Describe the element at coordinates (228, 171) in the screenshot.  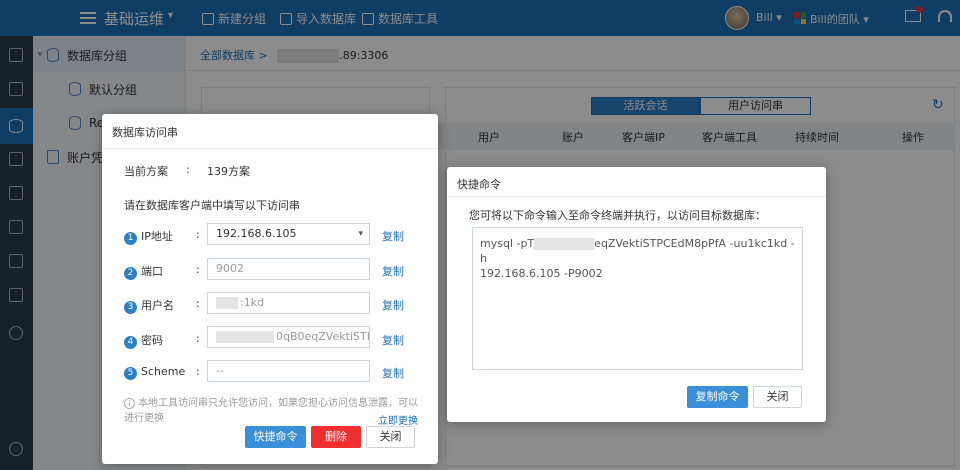
I see `plan-value: 139方案` at that location.